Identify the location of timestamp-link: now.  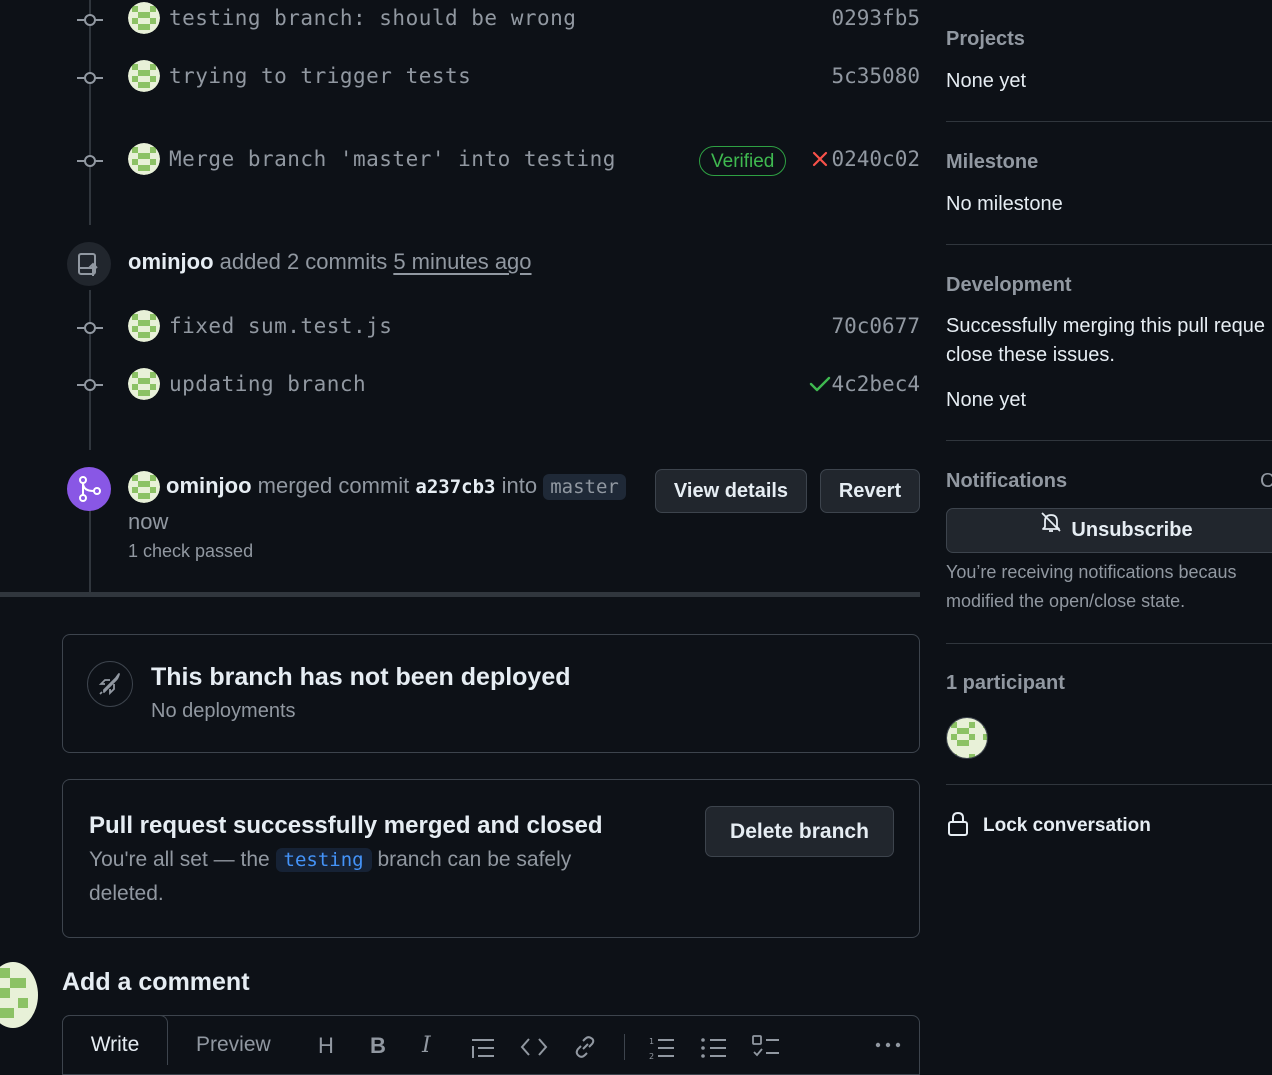
(148, 522).